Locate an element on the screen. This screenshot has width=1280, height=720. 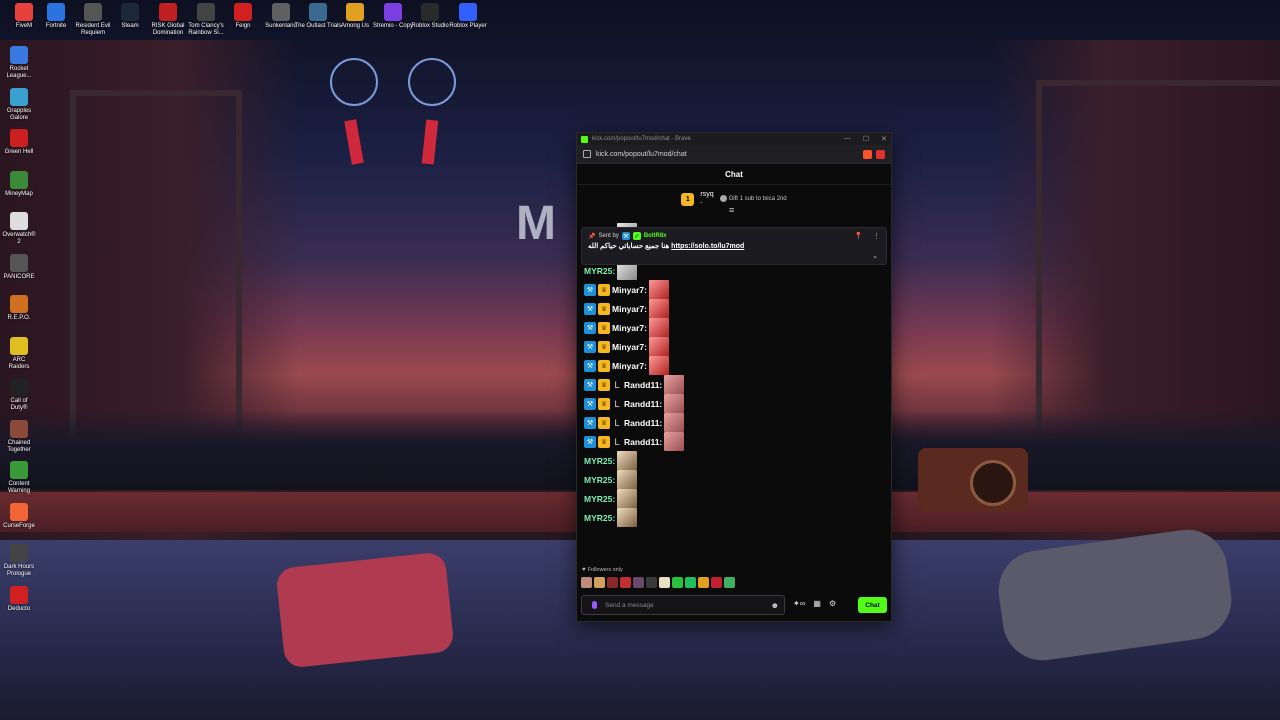
brave-shield-icon is located at coordinates (867, 154).